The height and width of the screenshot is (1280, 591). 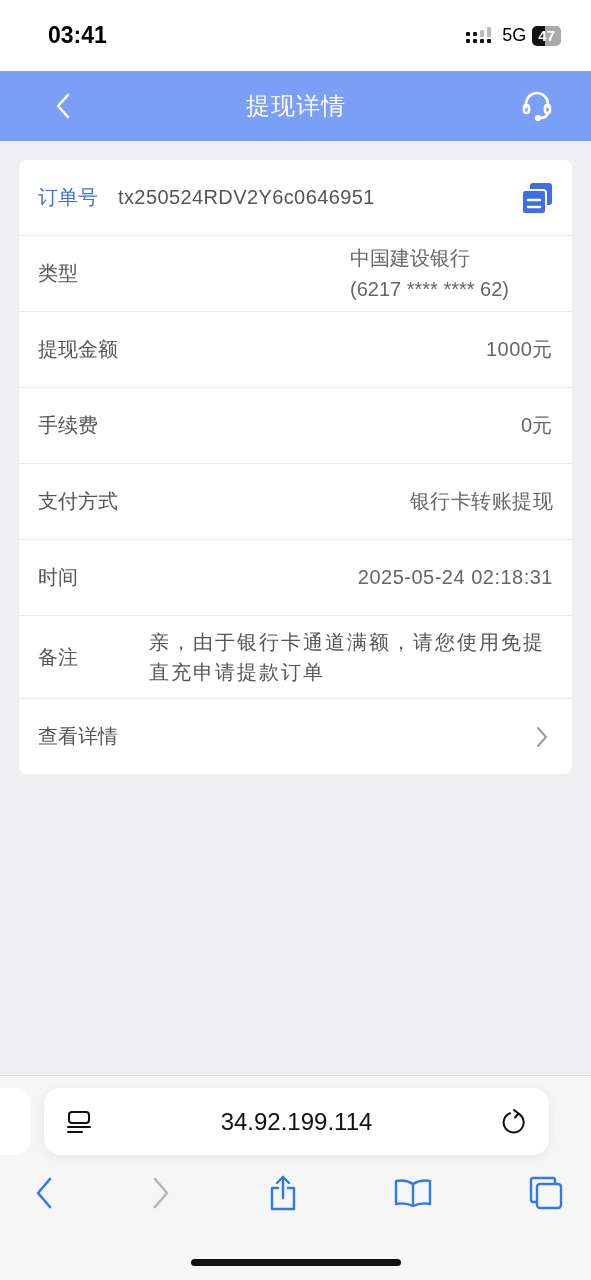 What do you see at coordinates (347, 657) in the screenshot?
I see `remark-text: 亲，由于银行卡通道满额，请您使用免提直充申请提款订单` at bounding box center [347, 657].